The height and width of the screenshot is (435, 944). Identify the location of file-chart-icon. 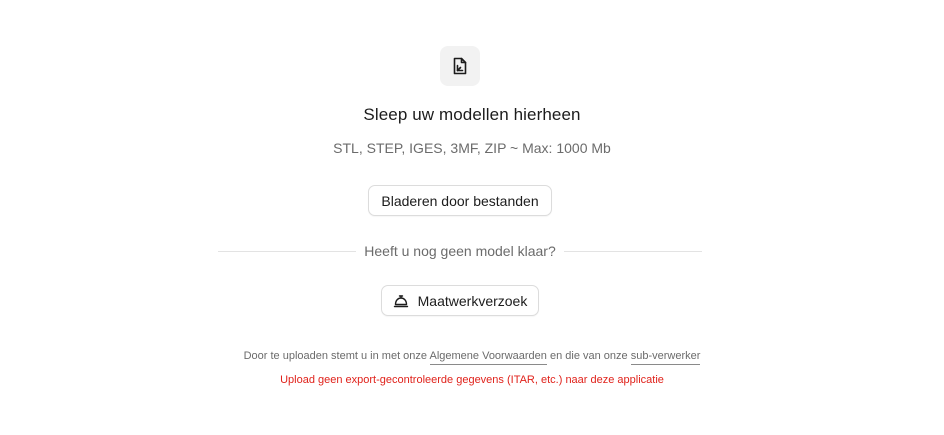
(460, 66).